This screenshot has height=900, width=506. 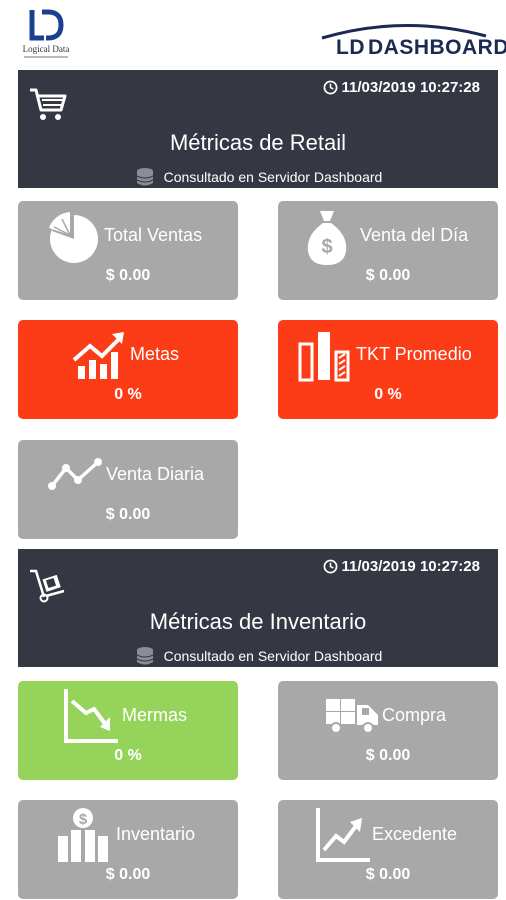 What do you see at coordinates (46, 49) in the screenshot?
I see `logo-text: Logical Data` at bounding box center [46, 49].